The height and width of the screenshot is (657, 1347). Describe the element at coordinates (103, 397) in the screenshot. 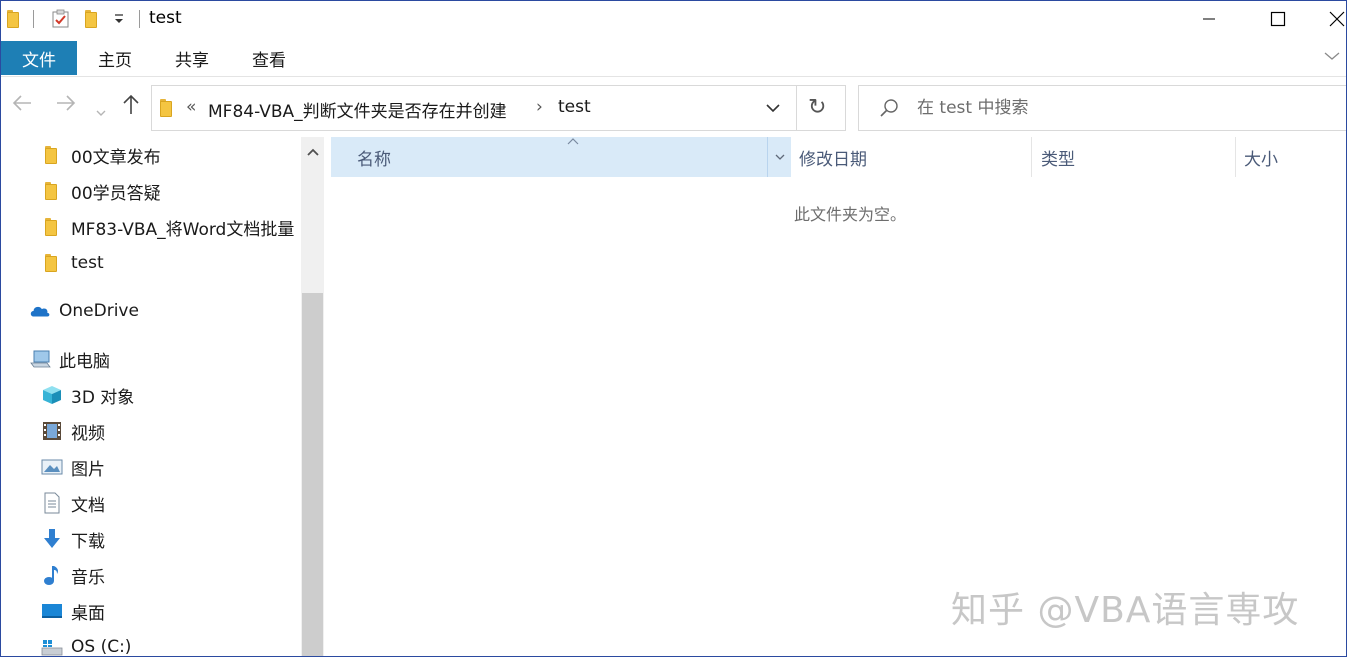

I see `sidebar-item-label: 3D 对象` at that location.